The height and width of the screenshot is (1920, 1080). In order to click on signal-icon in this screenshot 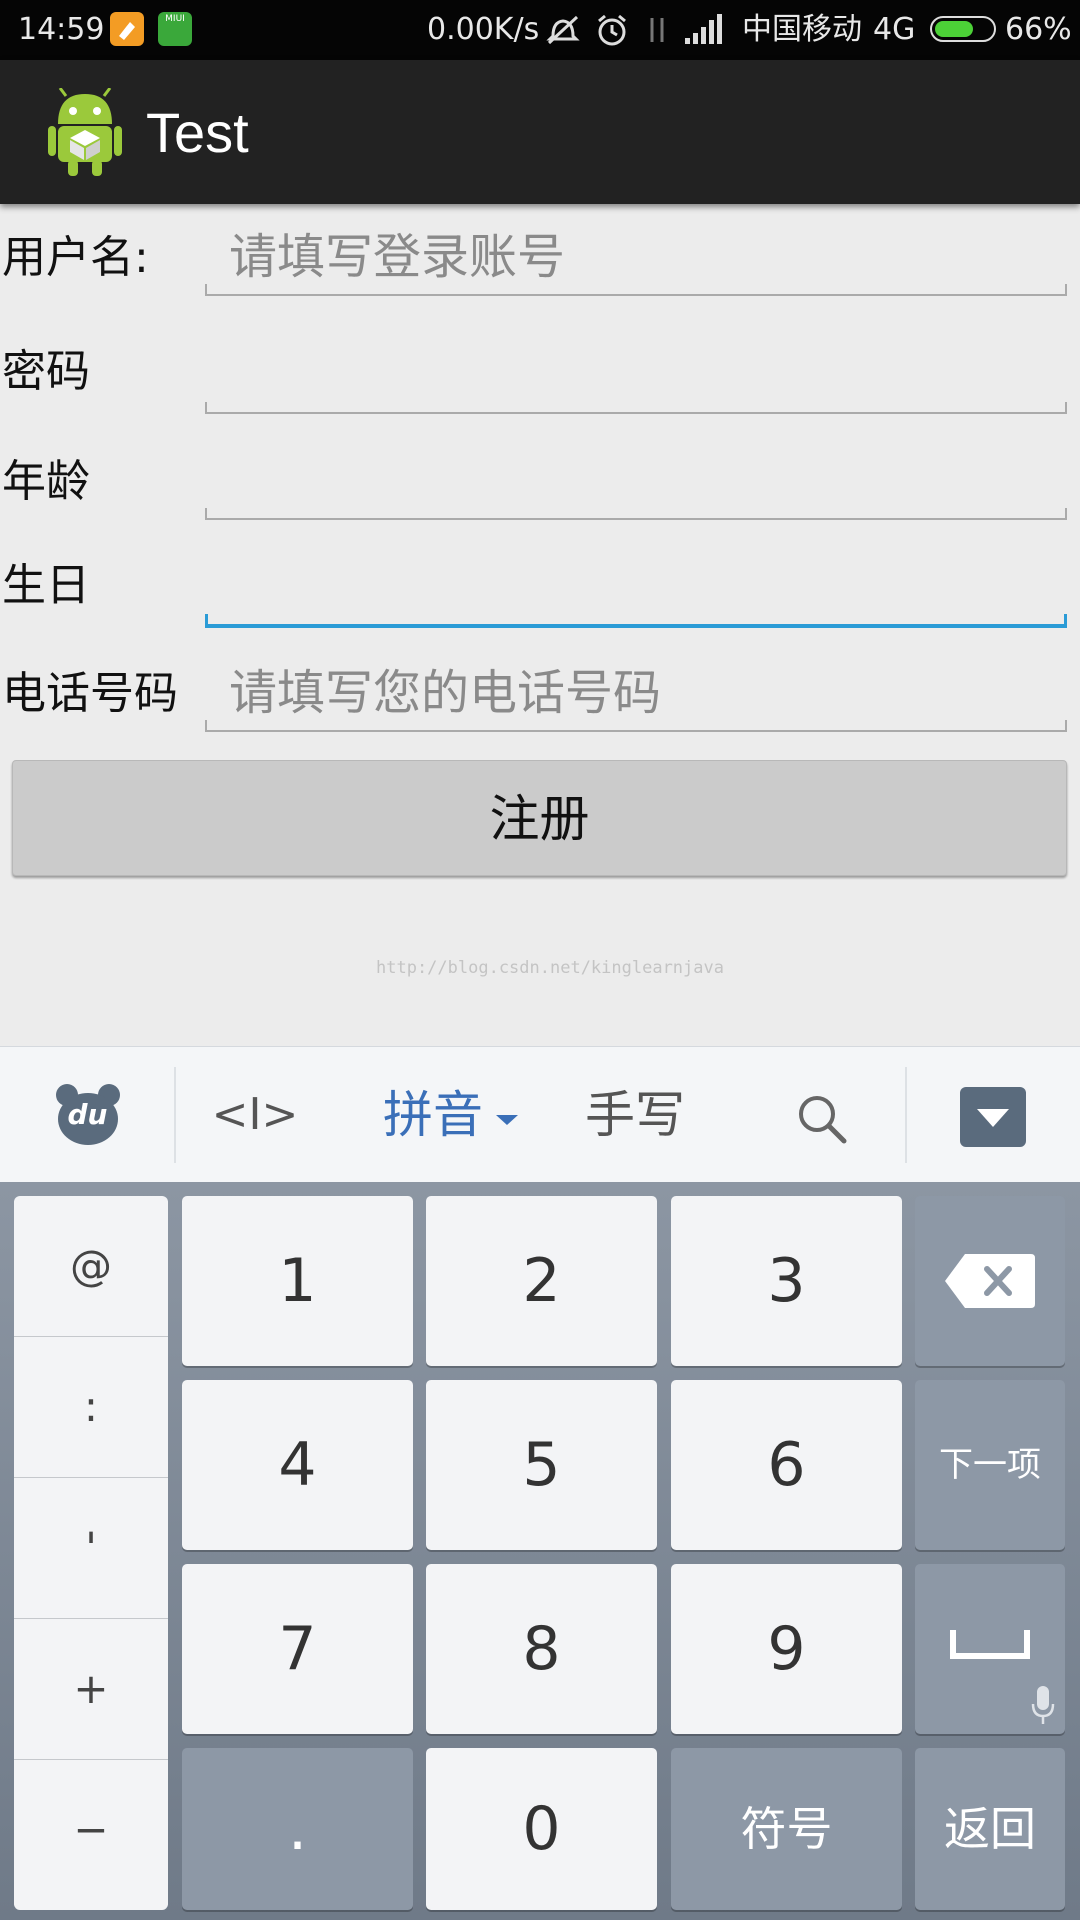, I will do `click(703, 29)`.